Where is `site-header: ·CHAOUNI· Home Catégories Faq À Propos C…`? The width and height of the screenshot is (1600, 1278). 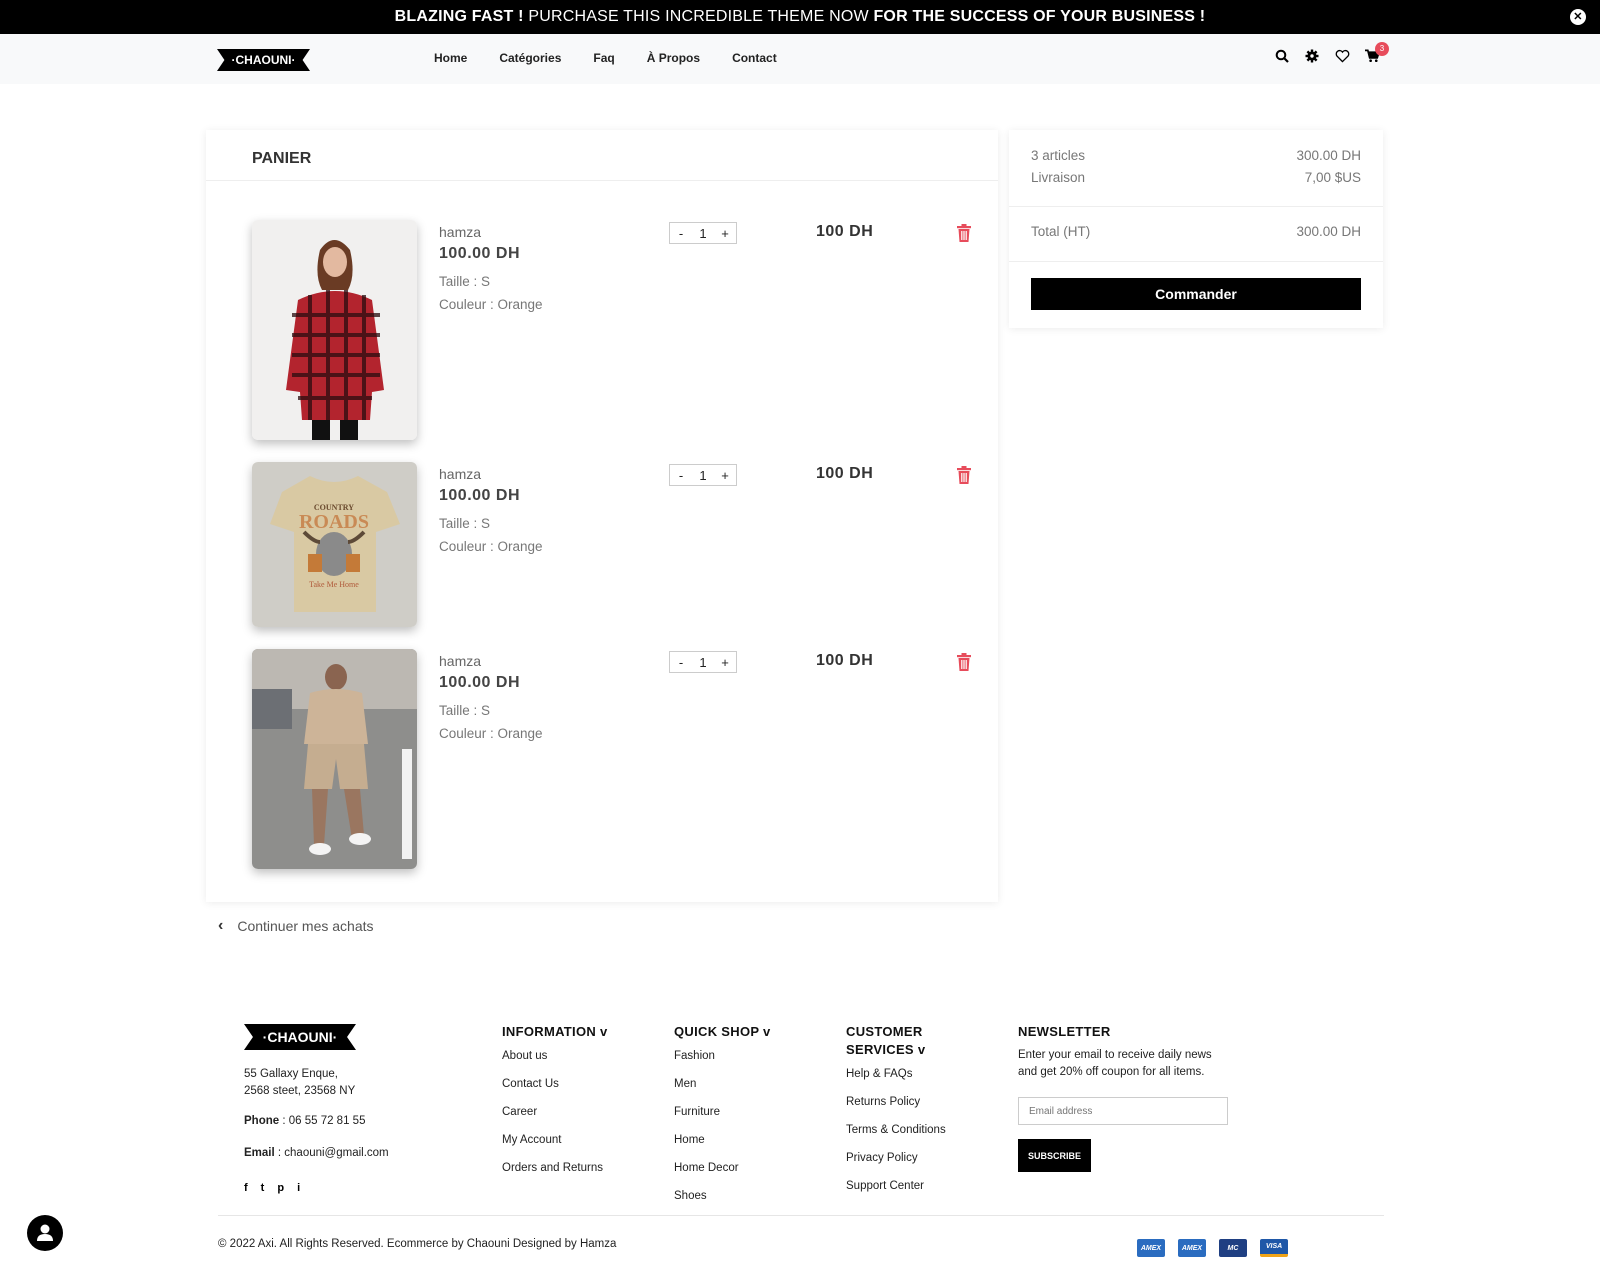
site-header: ·CHAOUNI· Home Catégories Faq À Propos C… is located at coordinates (800, 59).